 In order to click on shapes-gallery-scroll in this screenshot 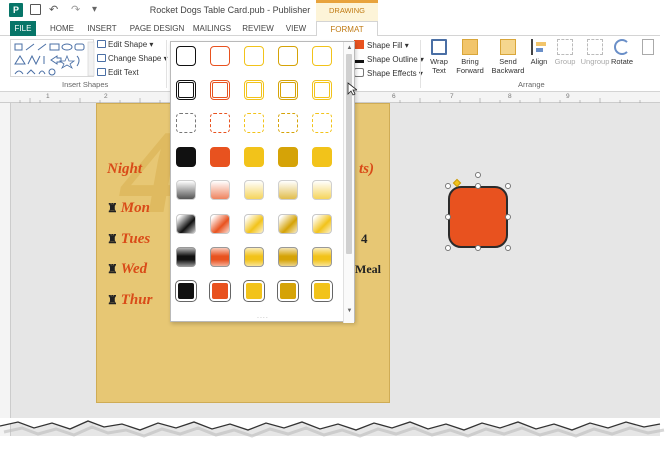, I will do `click(91, 59)`.